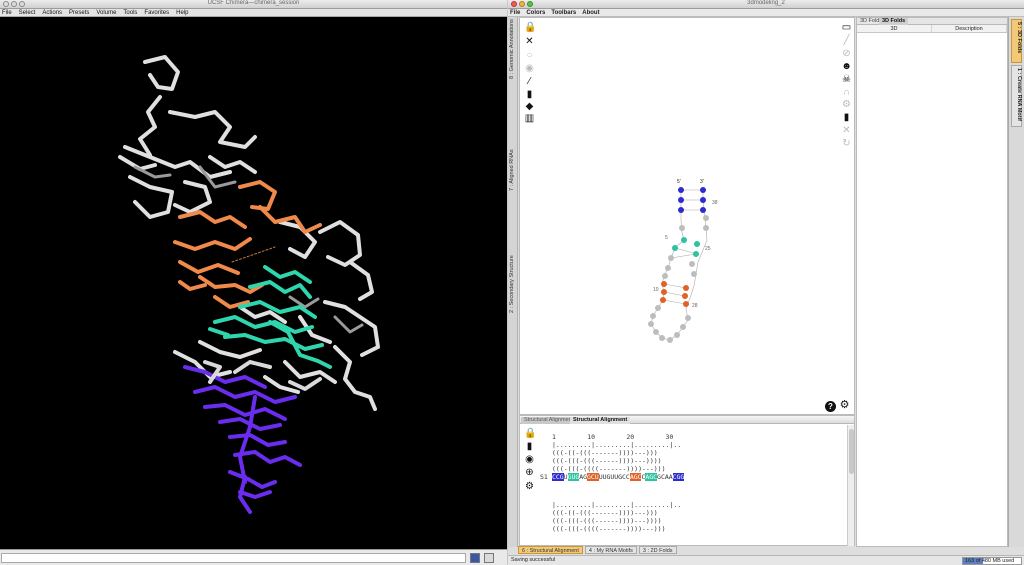  I want to click on scrollbar-thumb, so click(851, 451).